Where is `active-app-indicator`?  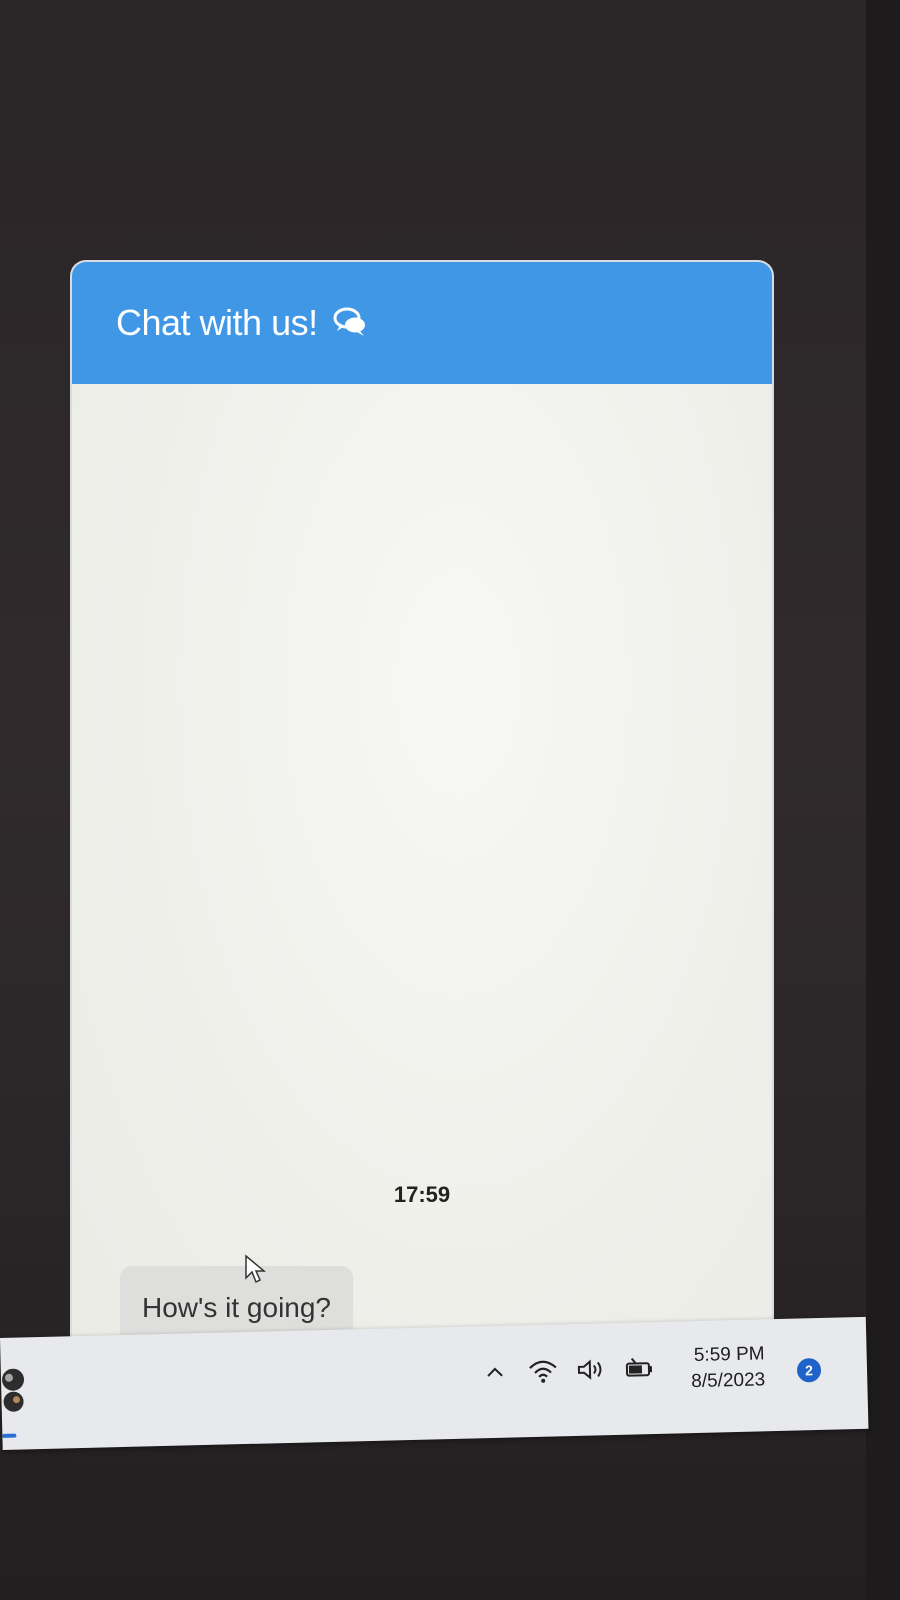
active-app-indicator is located at coordinates (9, 1435).